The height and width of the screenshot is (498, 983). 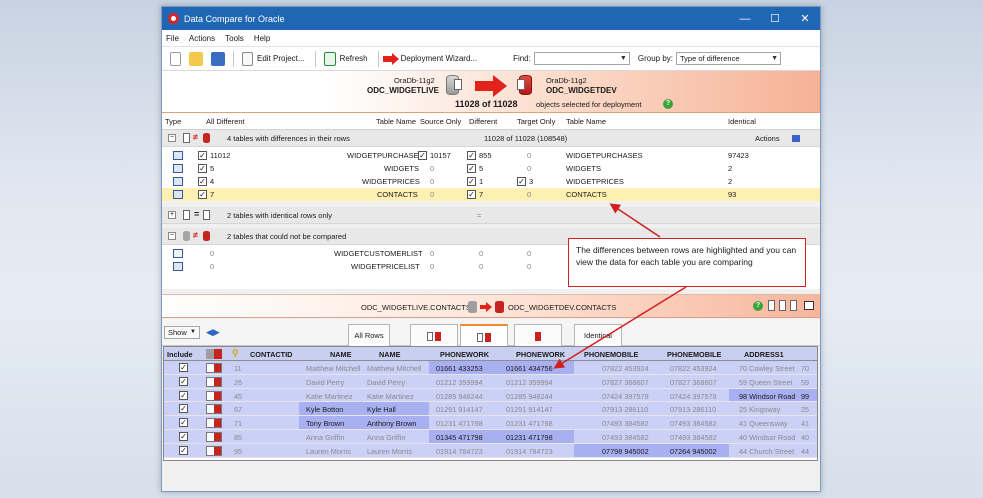 I want to click on arrow-to-contacts-row, so click(x=635, y=220).